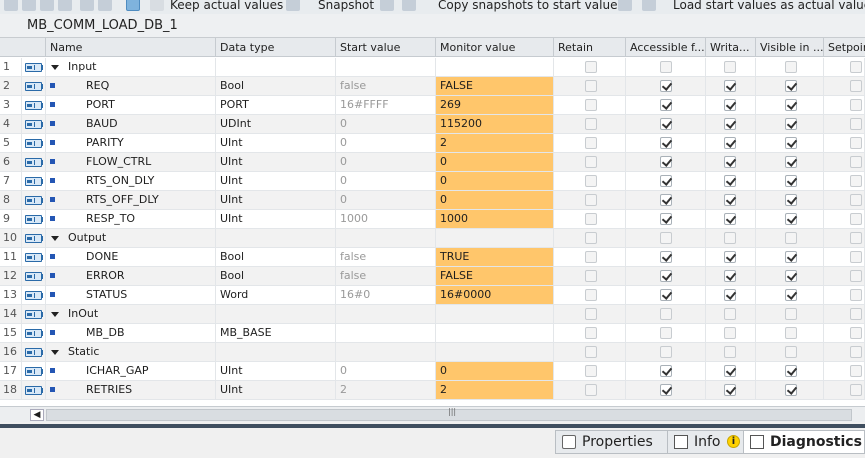 This screenshot has height=458, width=865. Describe the element at coordinates (346, 6) in the screenshot. I see `snapshot-button: Snapshot` at that location.